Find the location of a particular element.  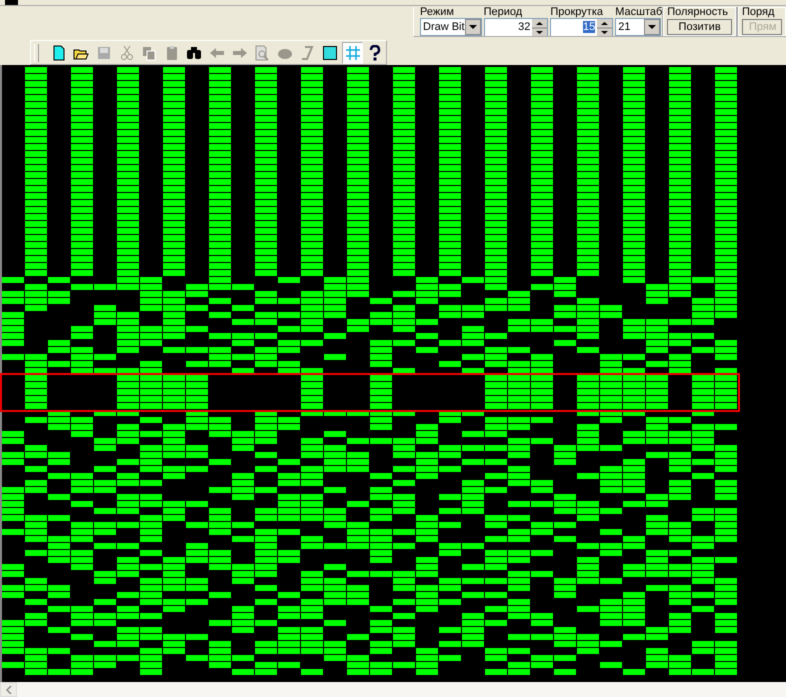

field-label: Период is located at coordinates (504, 12).